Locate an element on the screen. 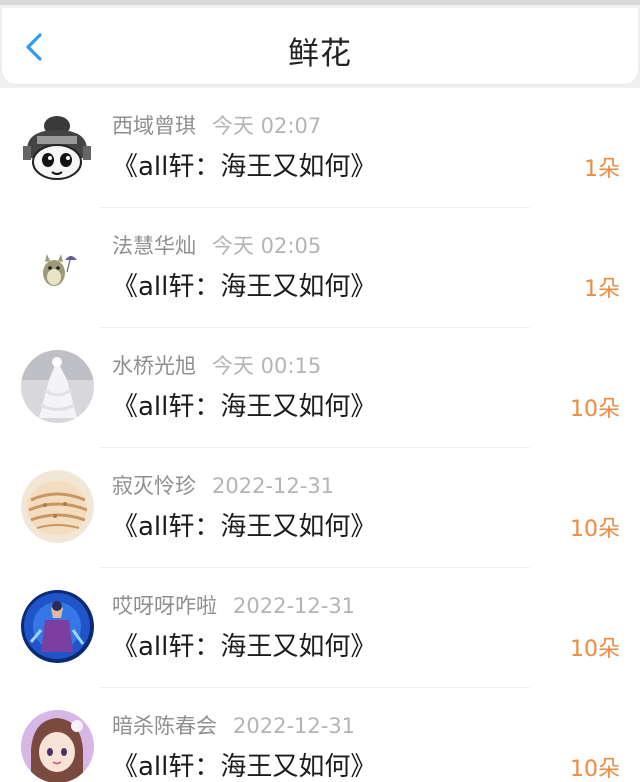  anime-girl-avatar is located at coordinates (57, 746).